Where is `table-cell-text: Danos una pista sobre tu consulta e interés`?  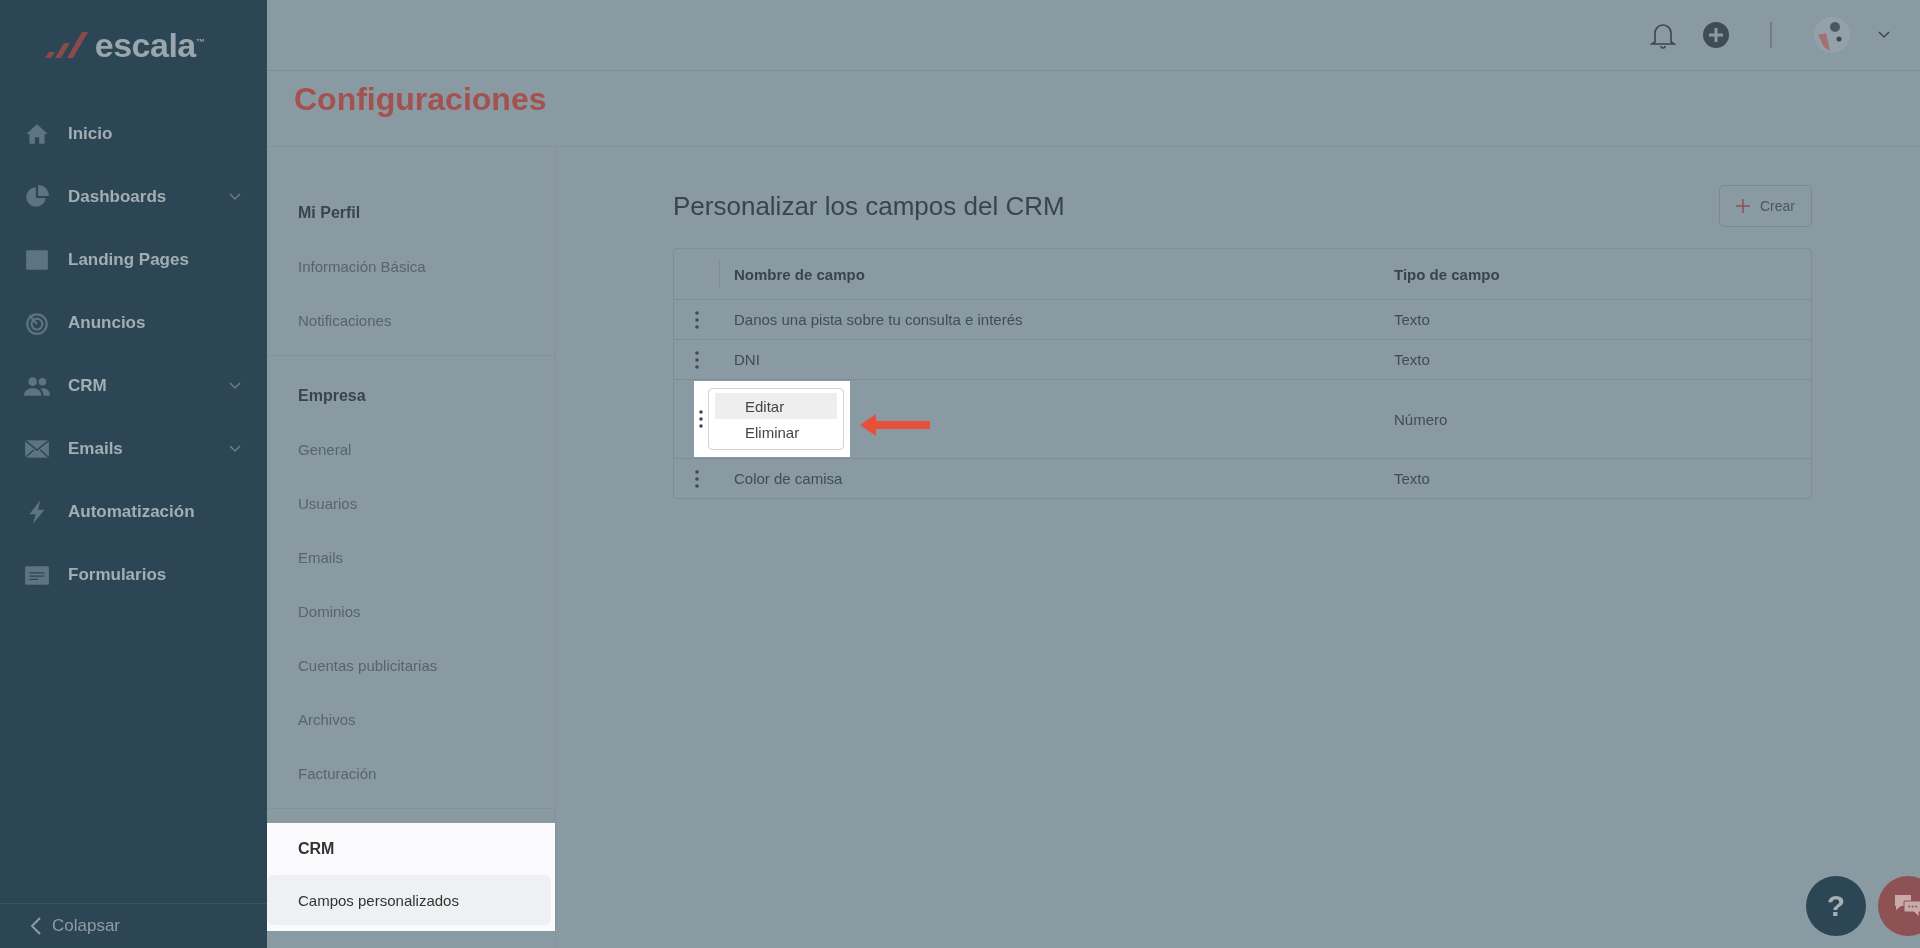
table-cell-text: Danos una pista sobre tu consulta e interés is located at coordinates (878, 319).